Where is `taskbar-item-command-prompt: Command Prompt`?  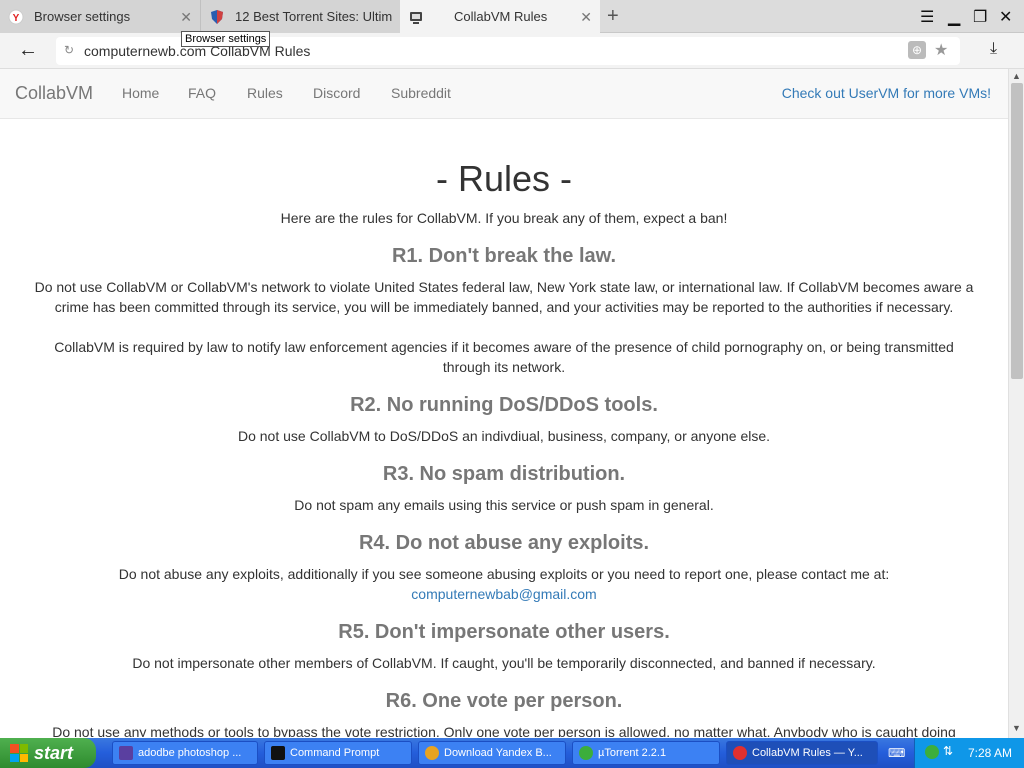 taskbar-item-command-prompt: Command Prompt is located at coordinates (338, 753).